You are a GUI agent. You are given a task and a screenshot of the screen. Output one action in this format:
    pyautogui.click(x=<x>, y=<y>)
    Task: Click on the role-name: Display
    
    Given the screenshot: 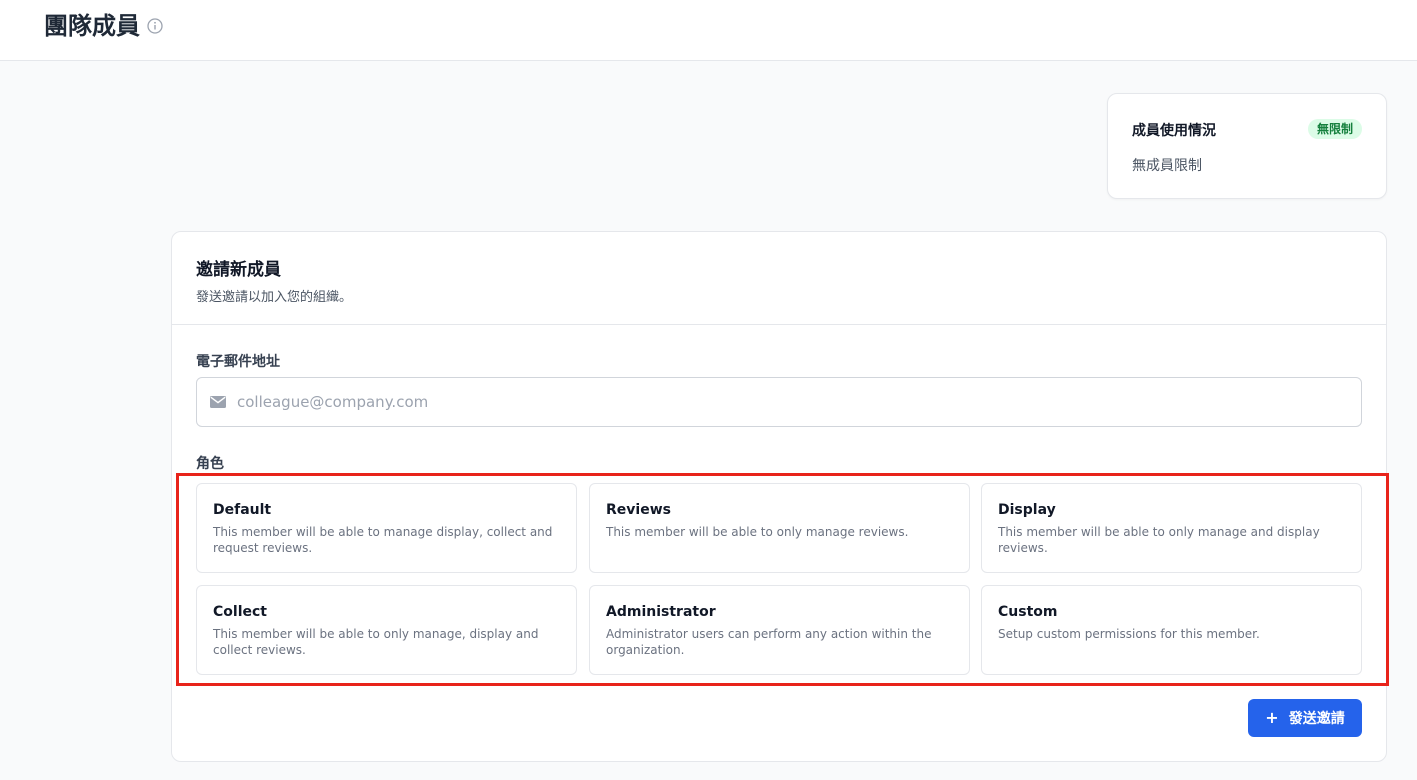 What is the action you would take?
    pyautogui.click(x=1027, y=510)
    